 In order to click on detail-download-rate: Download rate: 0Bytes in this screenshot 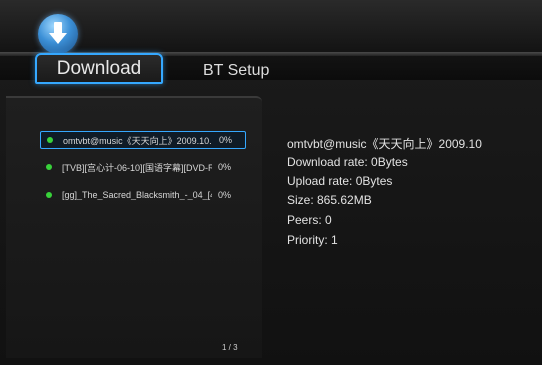, I will do `click(347, 162)`.